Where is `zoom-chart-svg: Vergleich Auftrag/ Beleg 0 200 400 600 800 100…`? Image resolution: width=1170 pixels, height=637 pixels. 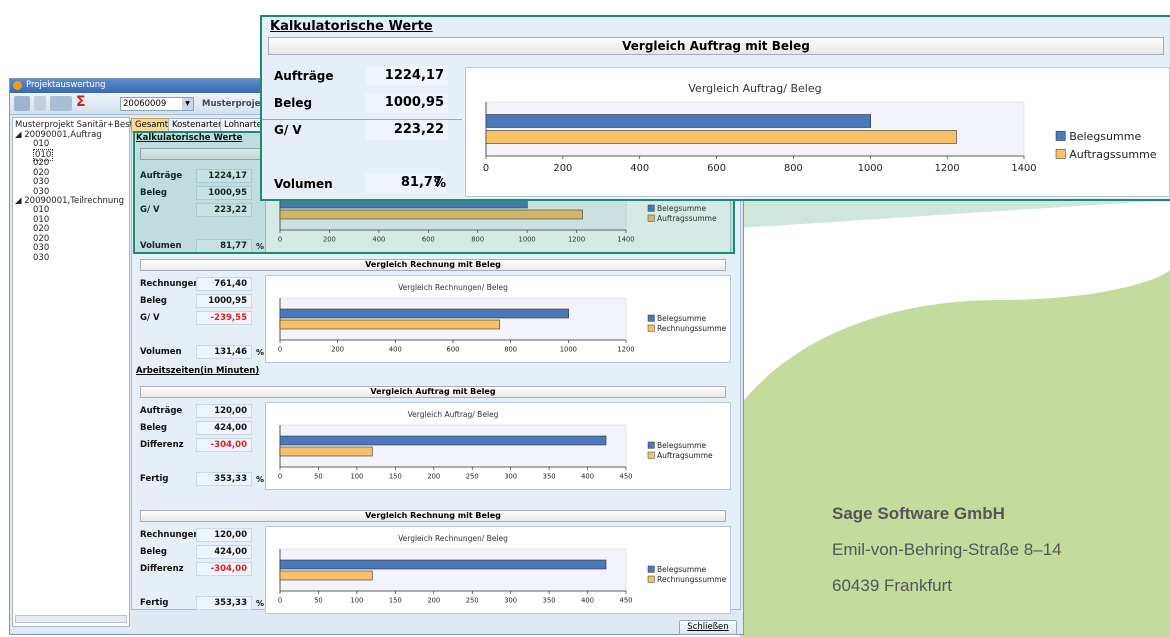
zoom-chart-svg: Vergleich Auftrag/ Beleg 0 200 400 600 800 100… is located at coordinates (820, 128).